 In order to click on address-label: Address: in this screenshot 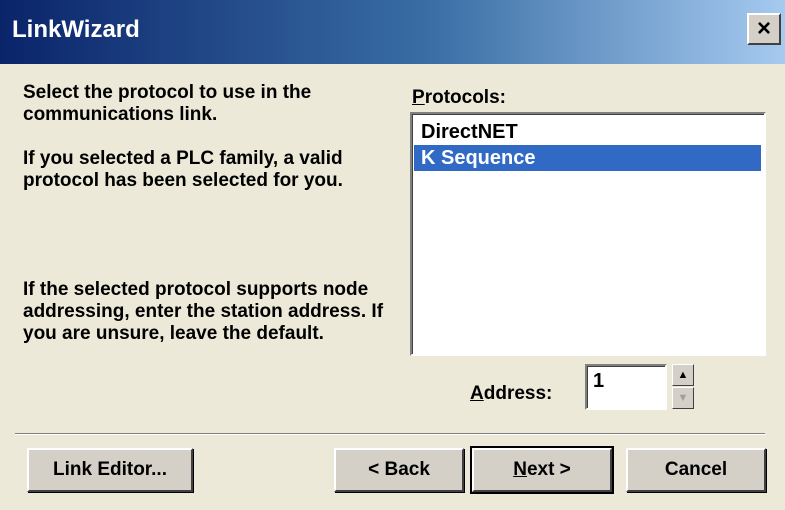, I will do `click(511, 394)`.